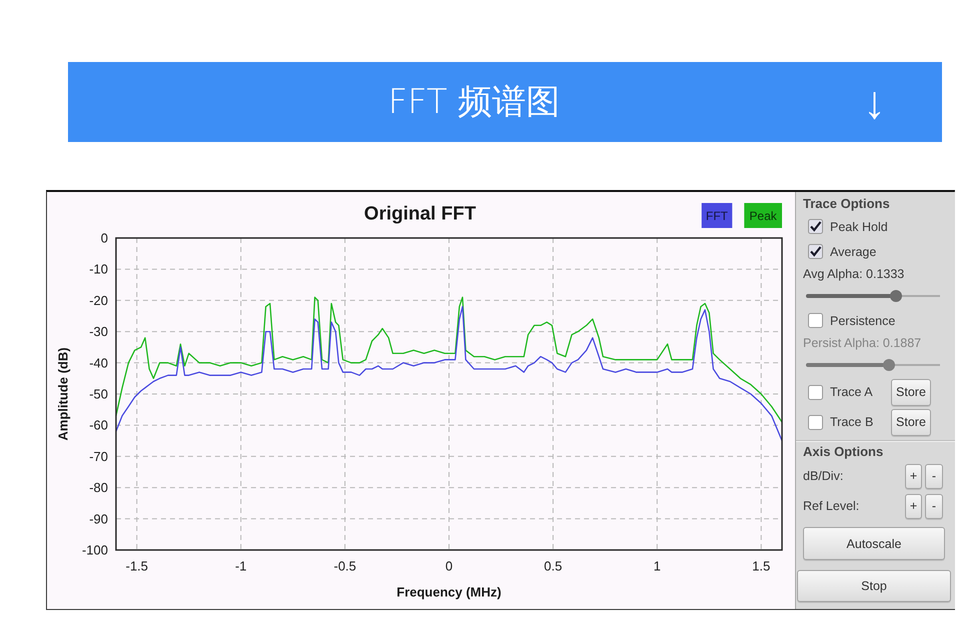  I want to click on axis-tick-label: -10, so click(98, 269).